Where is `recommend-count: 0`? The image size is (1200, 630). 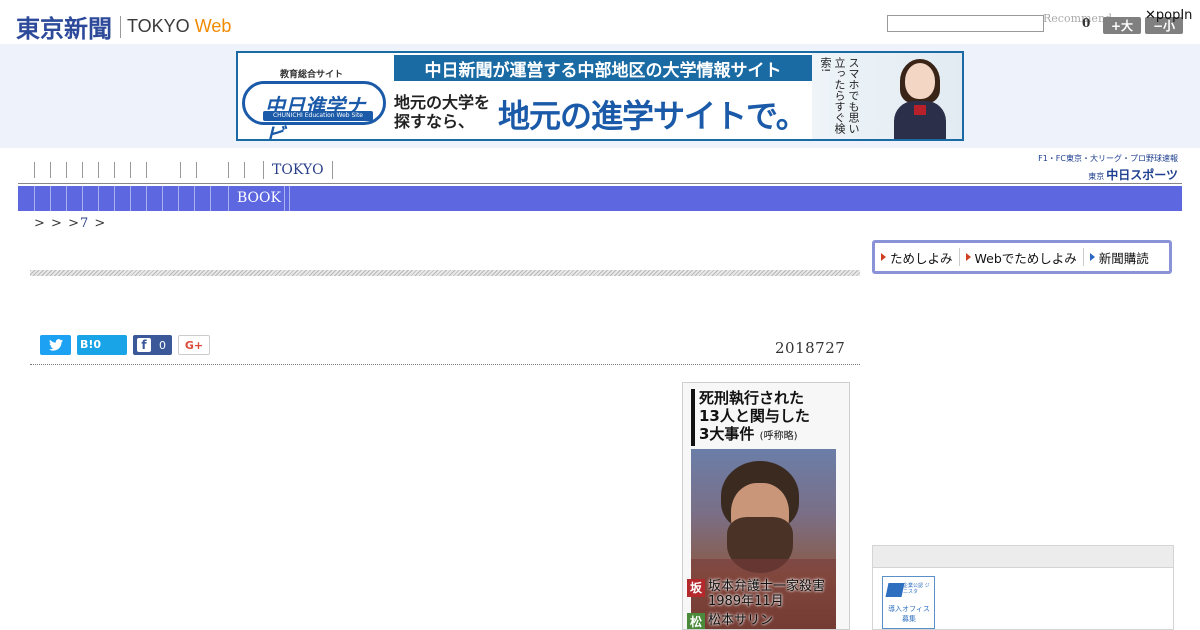 recommend-count: 0 is located at coordinates (1086, 23).